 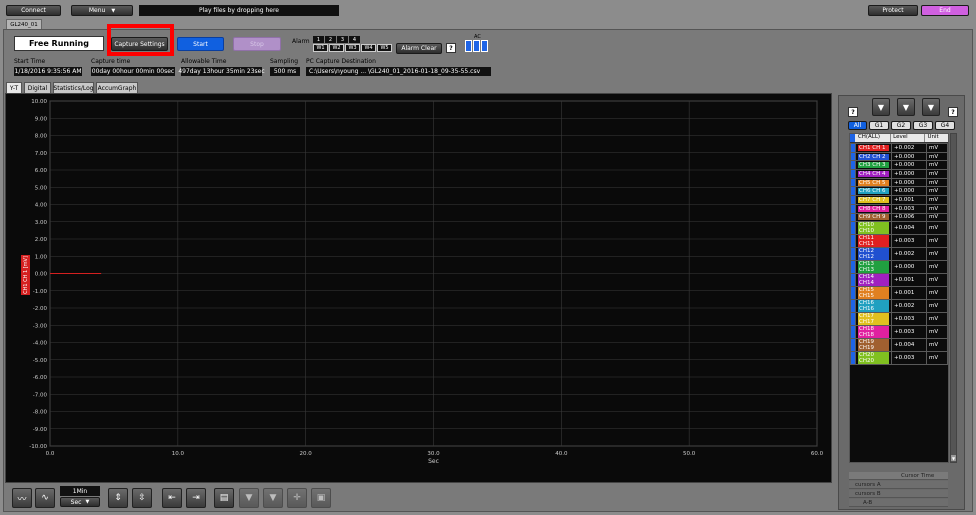 What do you see at coordinates (873, 182) in the screenshot?
I see `channel-name: CH5 CH 5` at bounding box center [873, 182].